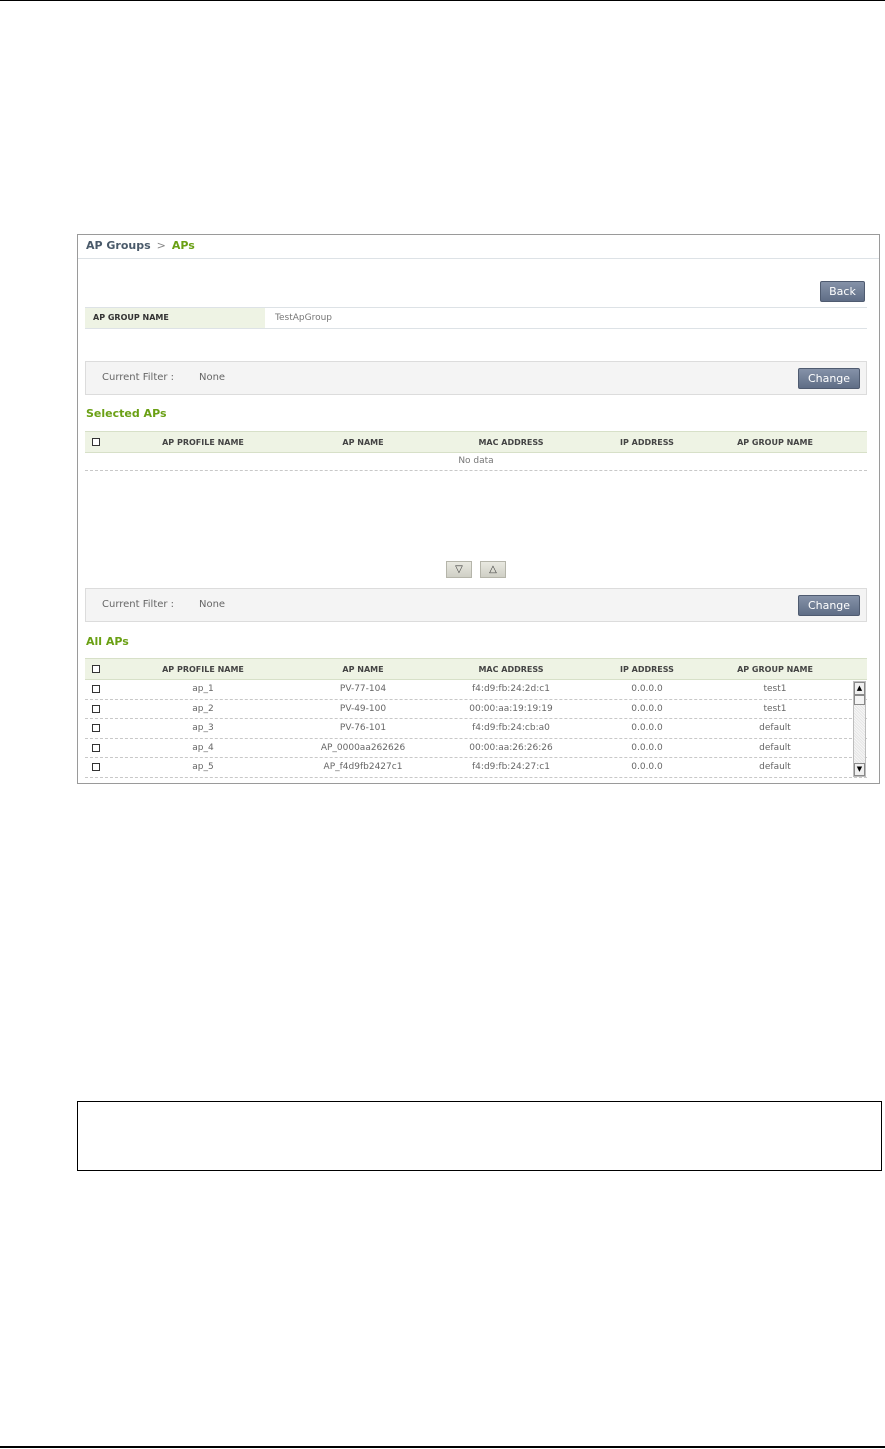 This screenshot has width=885, height=1449. What do you see at coordinates (442, 0) in the screenshot?
I see `page-top-rule` at bounding box center [442, 0].